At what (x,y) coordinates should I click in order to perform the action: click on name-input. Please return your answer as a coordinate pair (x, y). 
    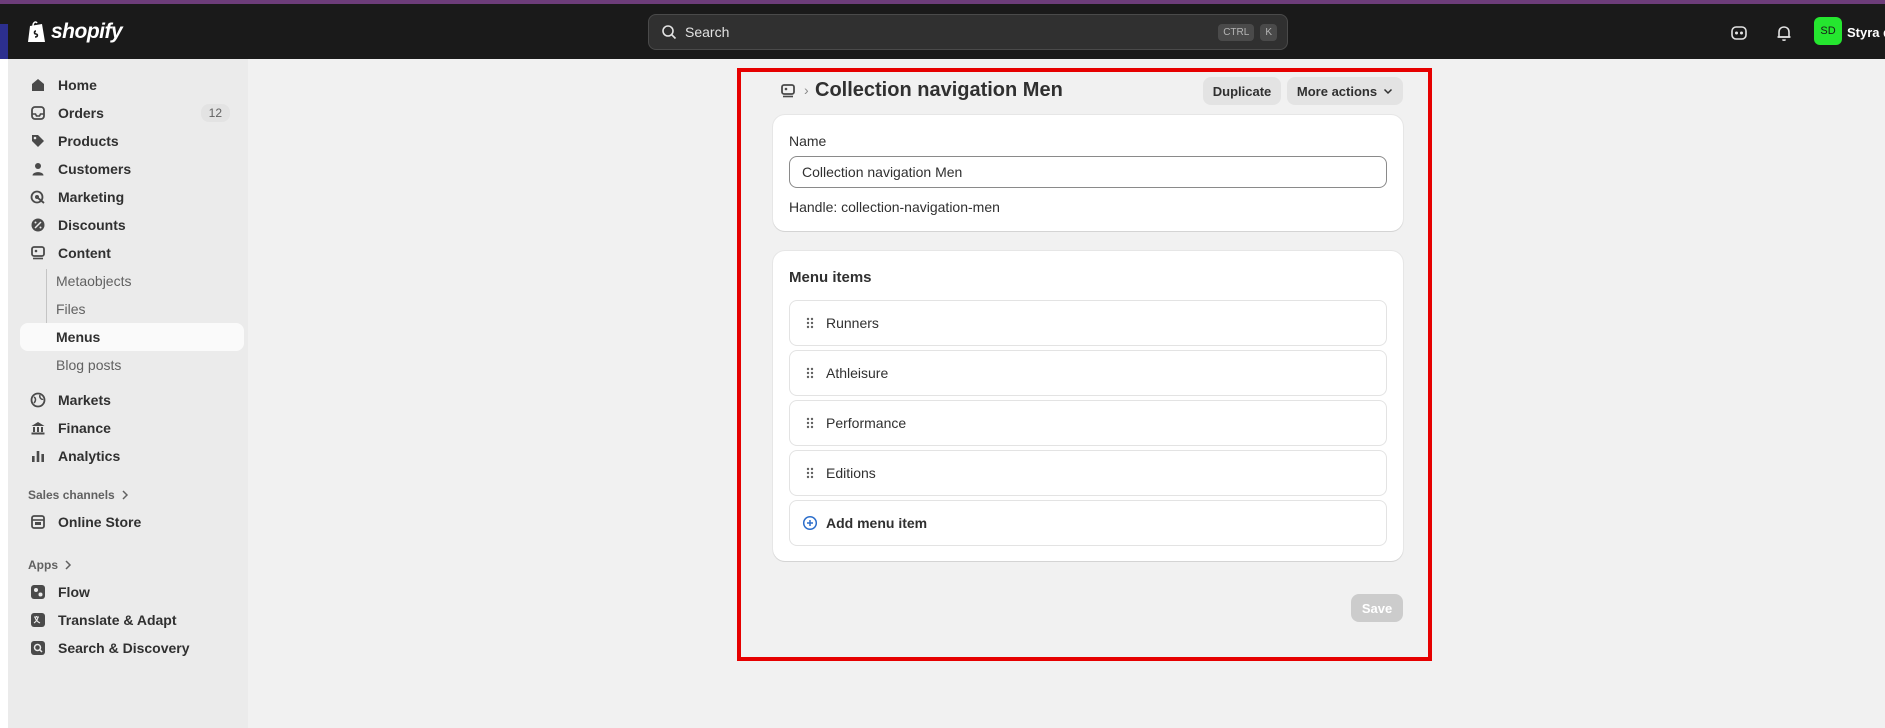
    Looking at the image, I should click on (1088, 172).